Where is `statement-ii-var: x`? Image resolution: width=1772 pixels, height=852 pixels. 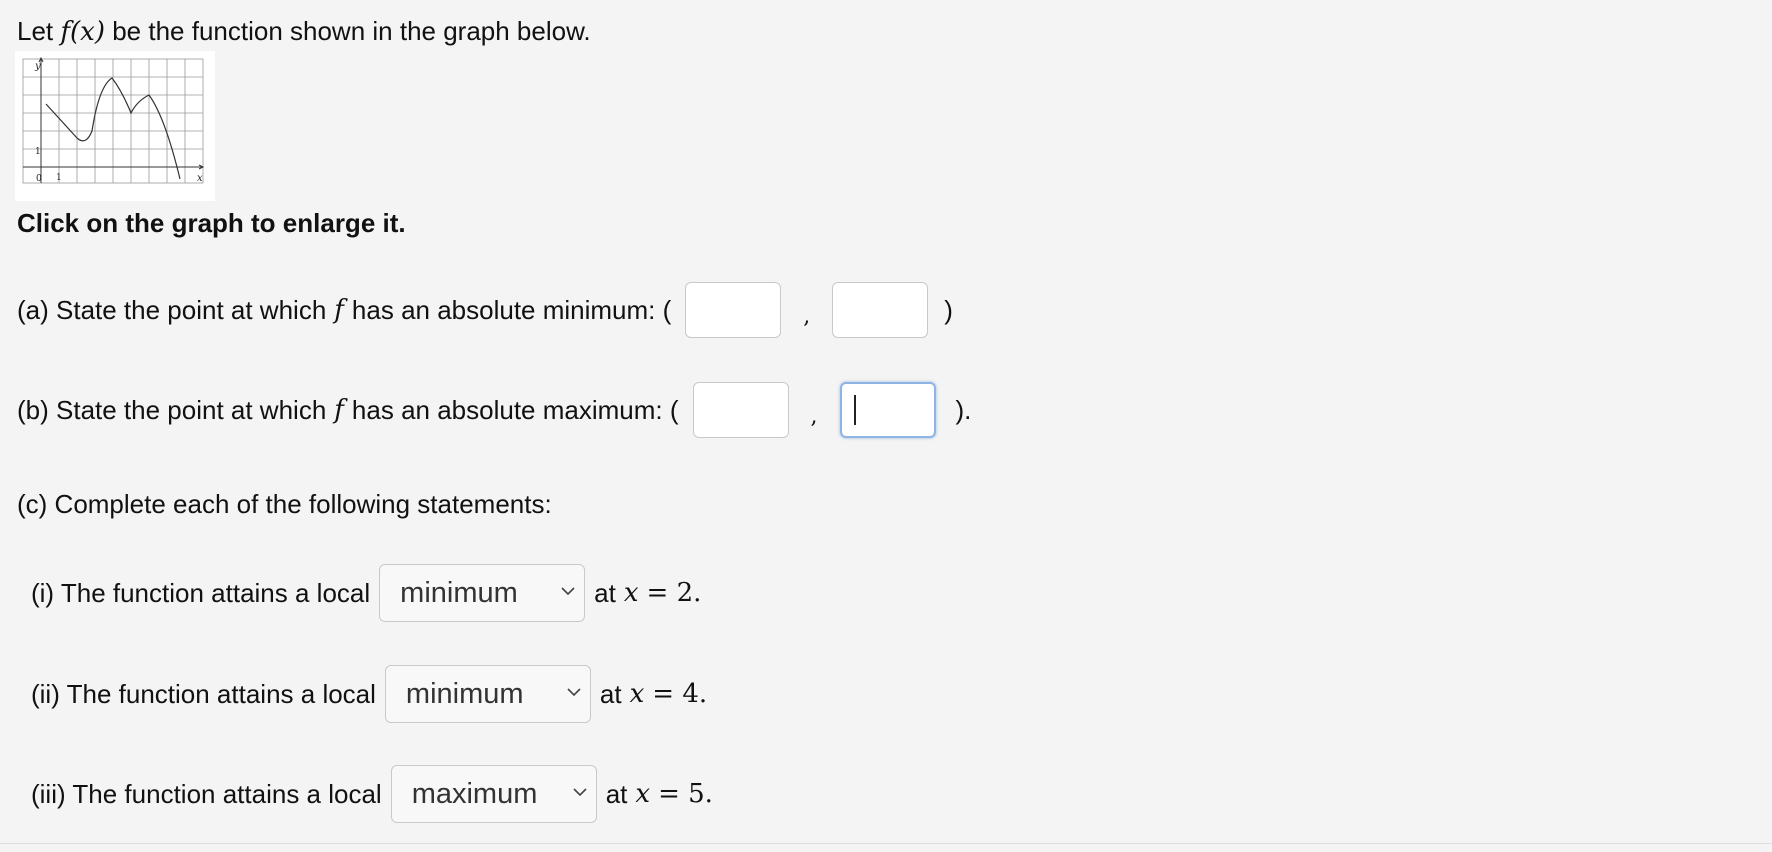
statement-ii-var: x is located at coordinates (637, 694).